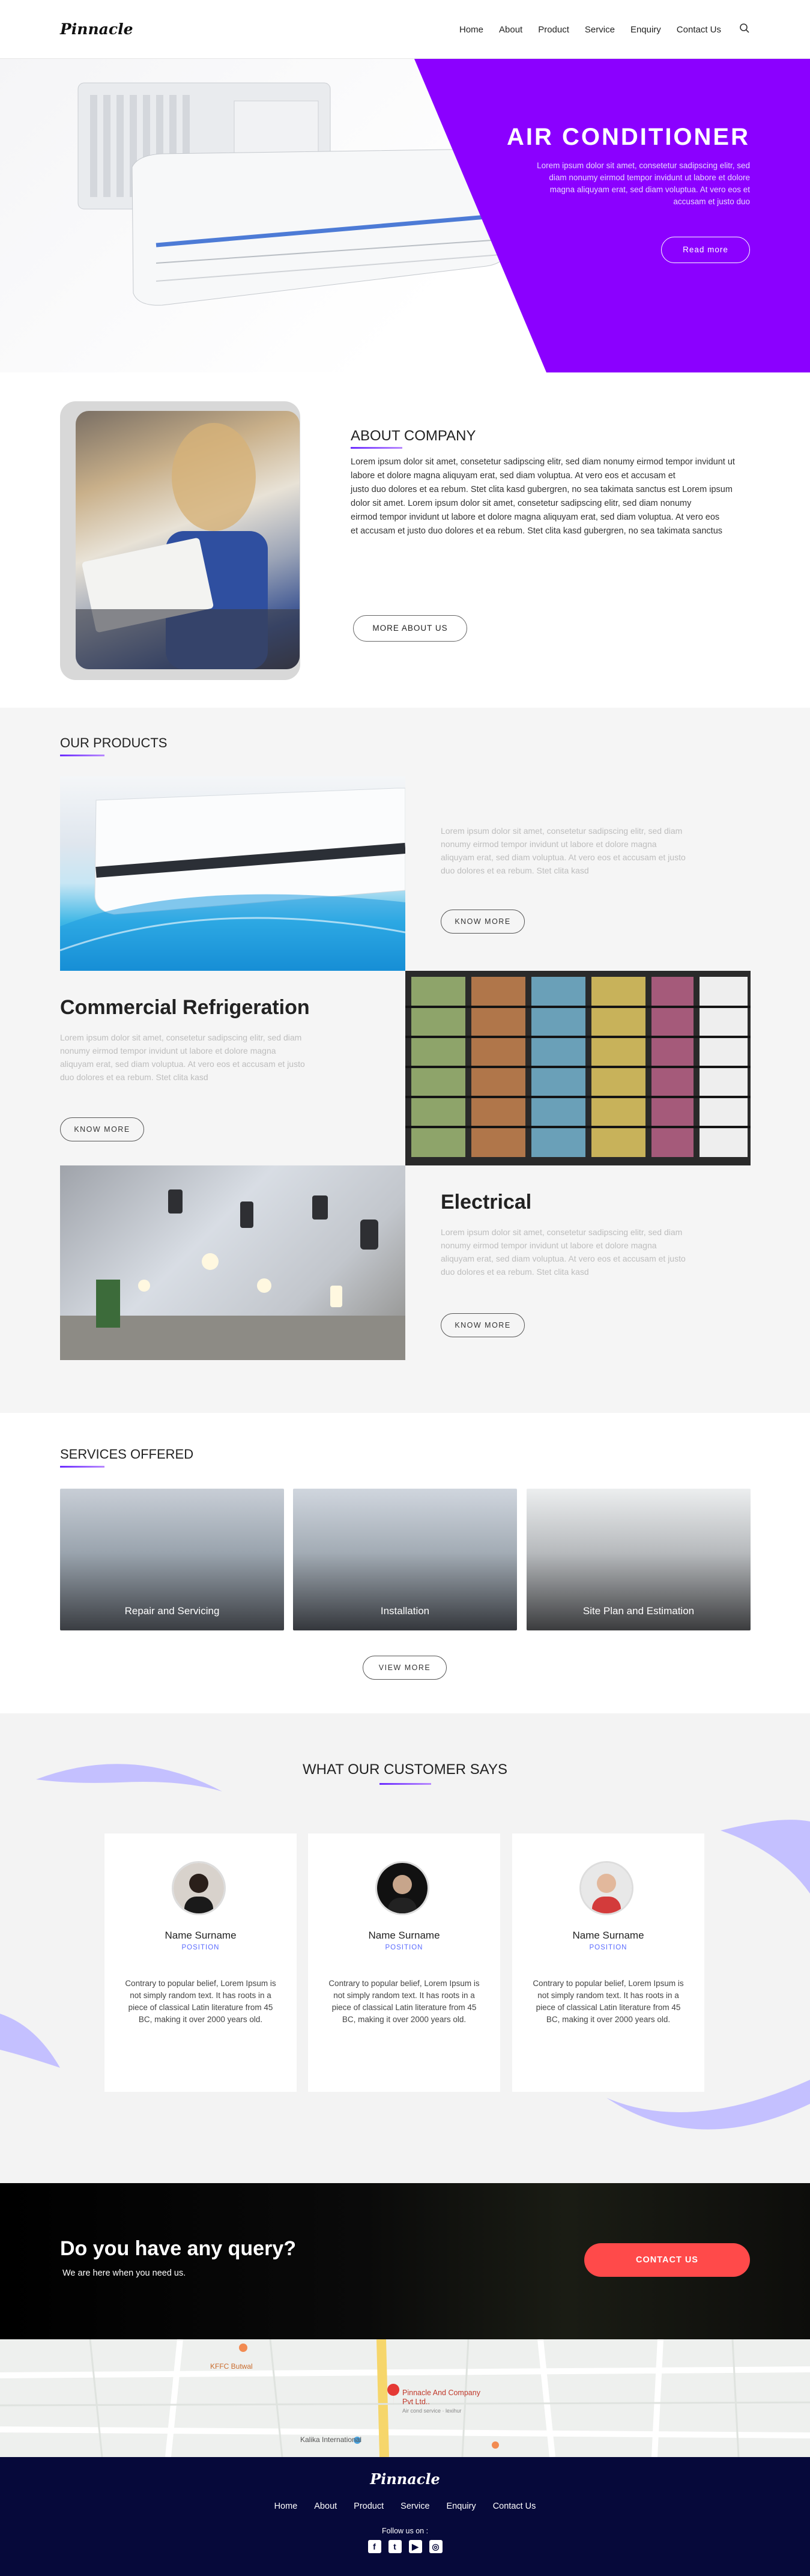 This screenshot has height=2576, width=810. Describe the element at coordinates (405, 2479) in the screenshot. I see `footer-logo: Pinnacle` at that location.